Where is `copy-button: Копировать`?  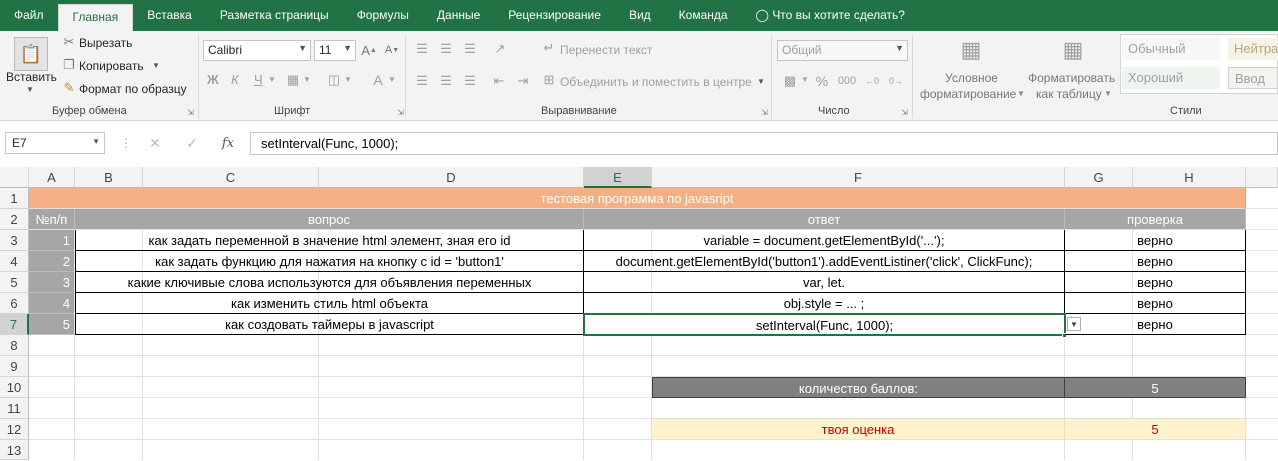 copy-button: Копировать is located at coordinates (111, 66).